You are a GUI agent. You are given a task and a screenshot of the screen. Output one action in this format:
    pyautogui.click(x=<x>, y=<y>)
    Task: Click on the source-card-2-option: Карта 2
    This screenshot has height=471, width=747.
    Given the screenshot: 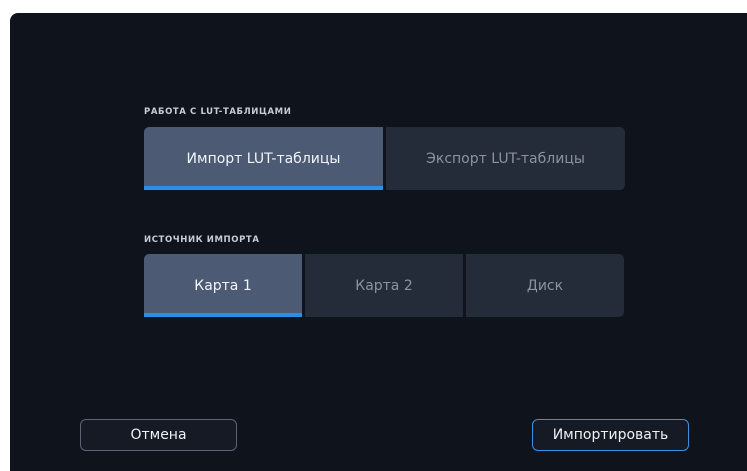 What is the action you would take?
    pyautogui.click(x=384, y=285)
    